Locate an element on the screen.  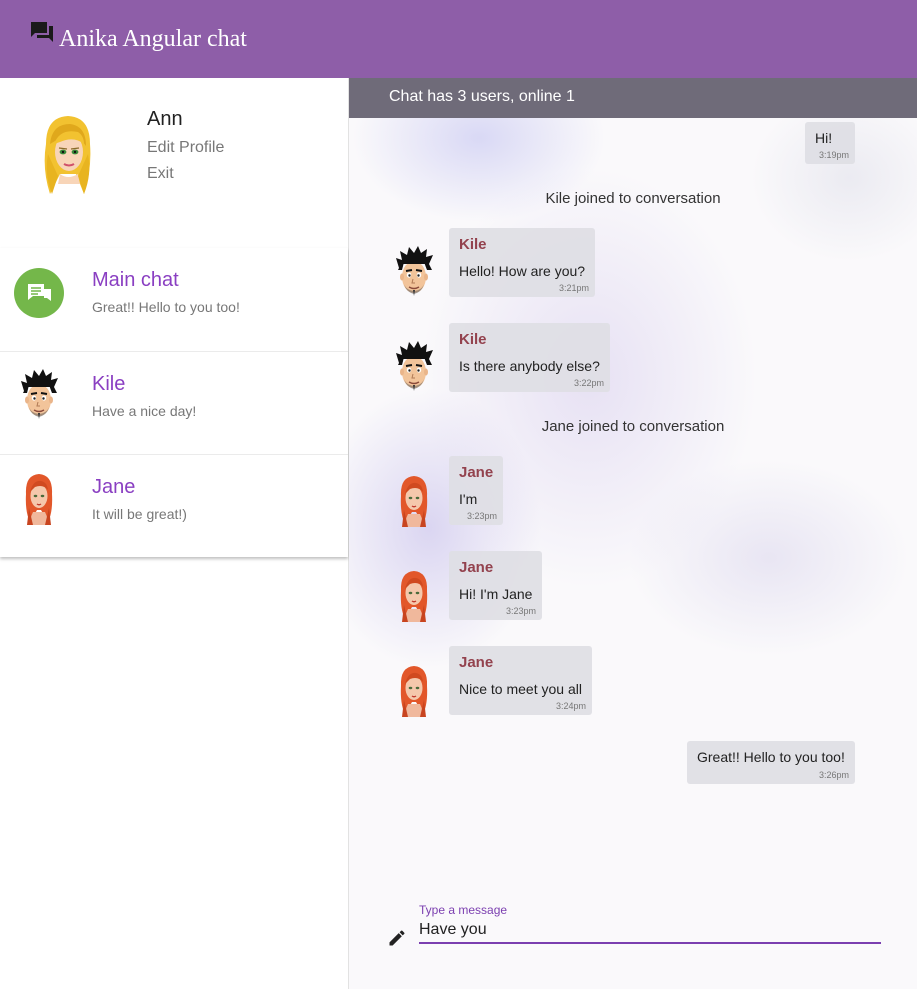
message-input-label: Type a message is located at coordinates (463, 910).